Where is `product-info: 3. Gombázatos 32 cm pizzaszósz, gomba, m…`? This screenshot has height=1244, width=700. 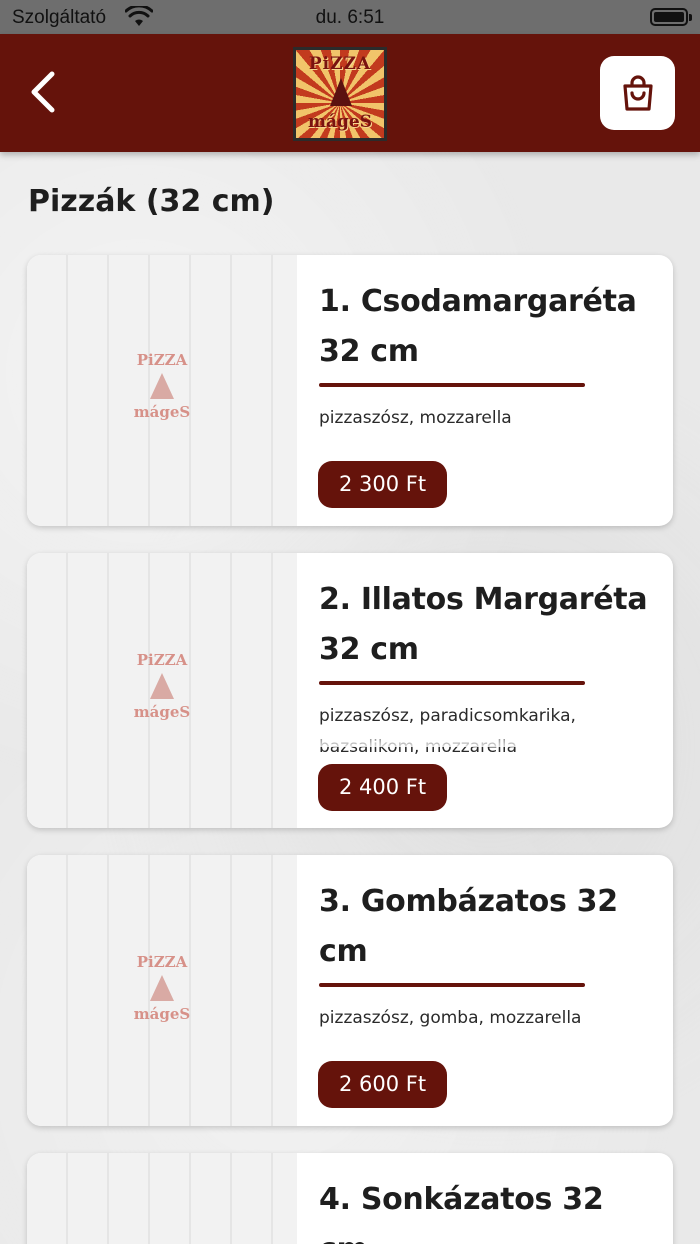
product-info: 3. Gombázatos 32 cm pizzaszósz, gomba, m… is located at coordinates (489, 955).